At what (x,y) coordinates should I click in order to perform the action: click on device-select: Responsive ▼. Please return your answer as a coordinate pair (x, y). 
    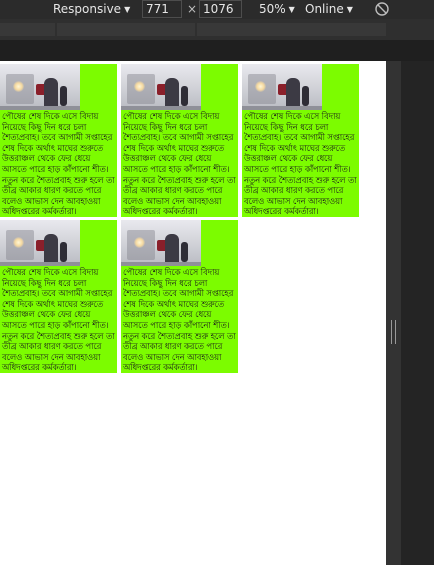
    Looking at the image, I should click on (91, 9).